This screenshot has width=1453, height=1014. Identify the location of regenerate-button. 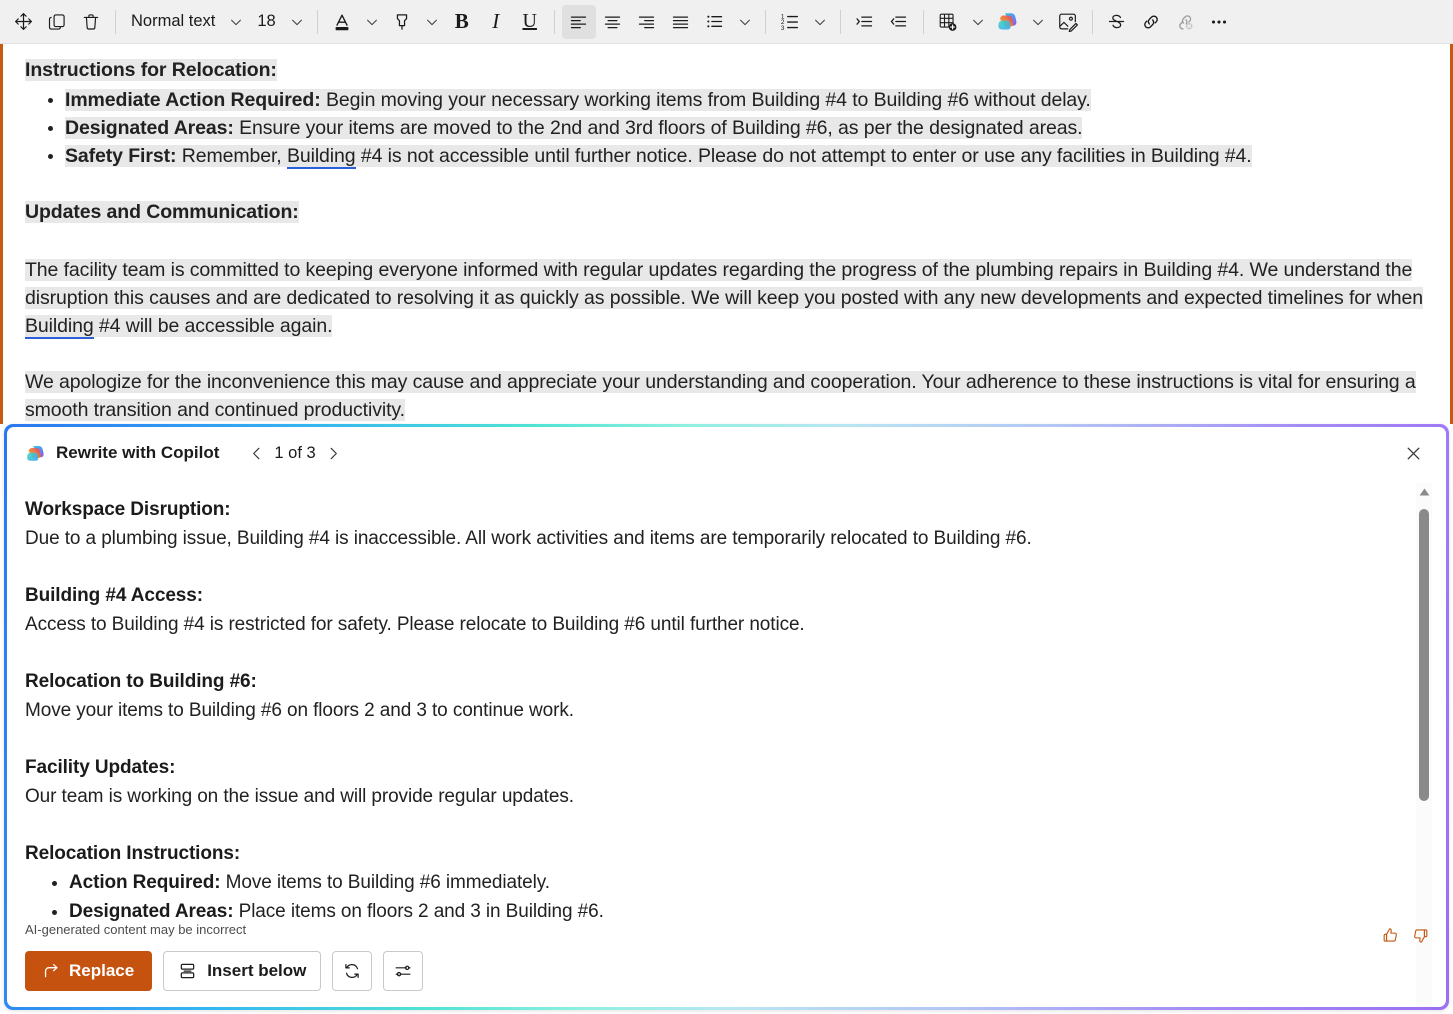
(352, 971).